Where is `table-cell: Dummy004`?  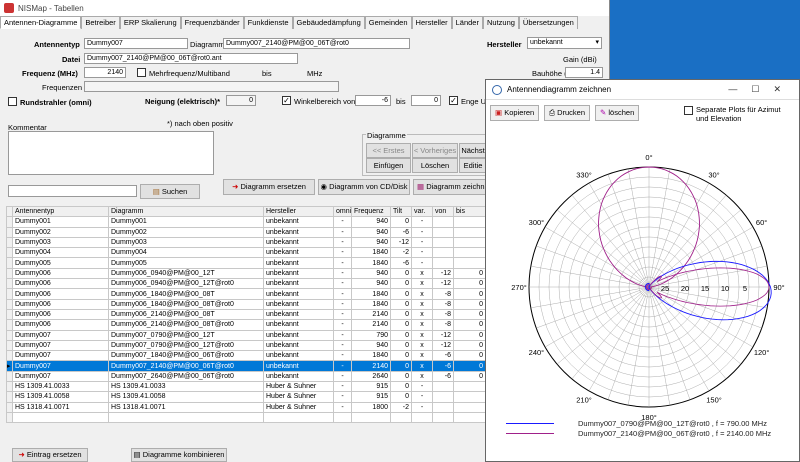
table-cell: Dummy004 is located at coordinates (60, 253).